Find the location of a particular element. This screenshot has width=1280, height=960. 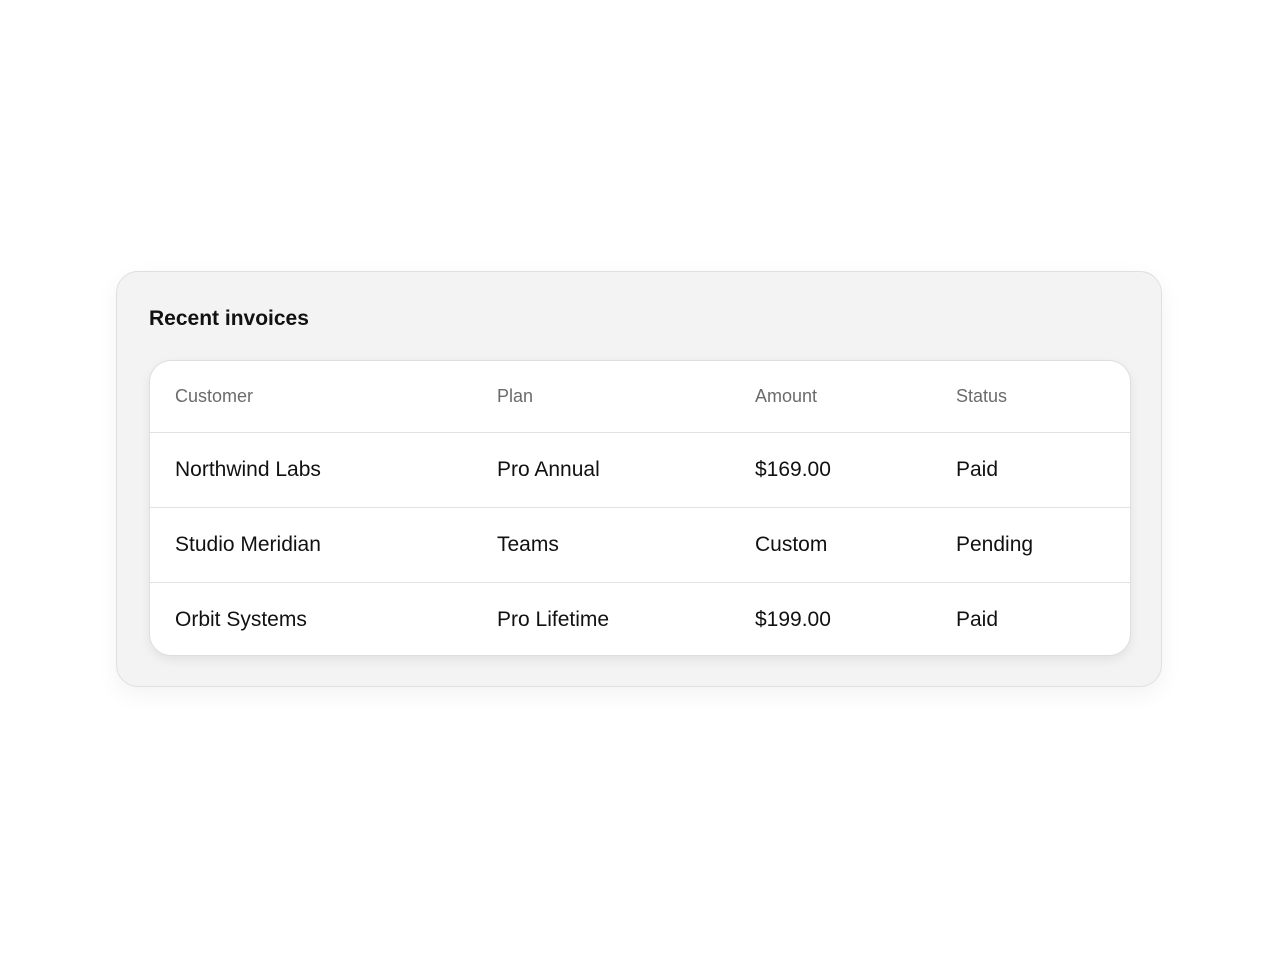

table-row: Studio Meridian Teams Custom Pending is located at coordinates (640, 544).